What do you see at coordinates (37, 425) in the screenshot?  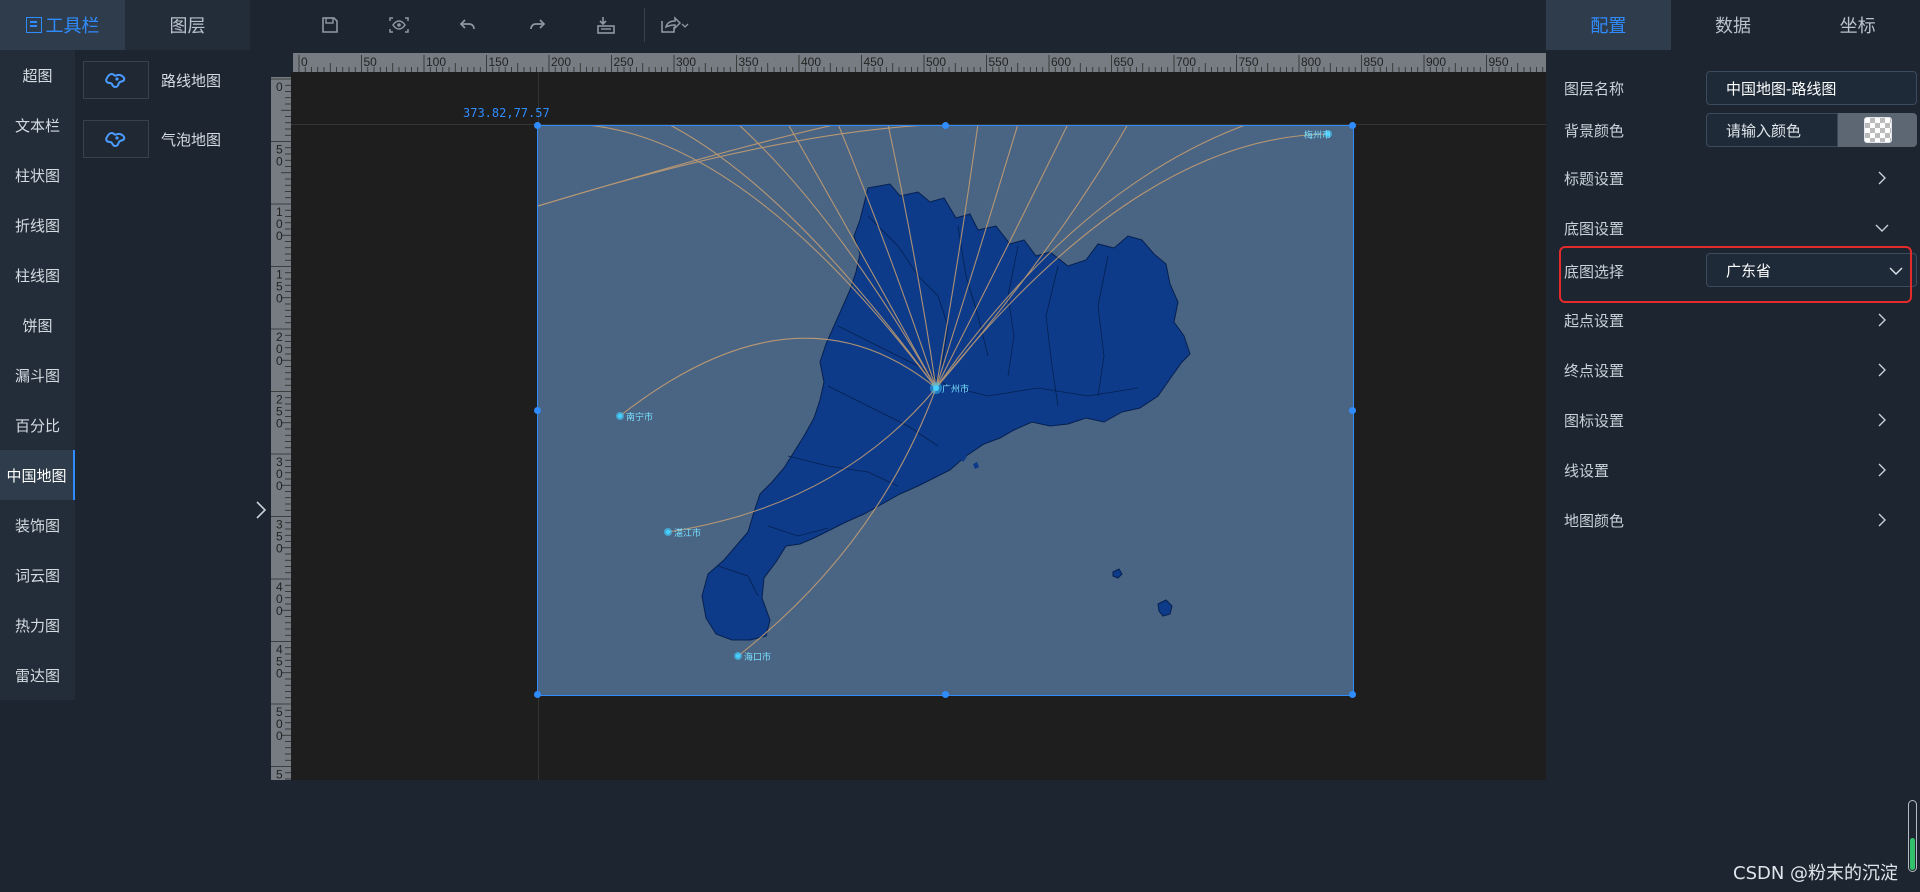 I see `component-category-item: 百分比` at bounding box center [37, 425].